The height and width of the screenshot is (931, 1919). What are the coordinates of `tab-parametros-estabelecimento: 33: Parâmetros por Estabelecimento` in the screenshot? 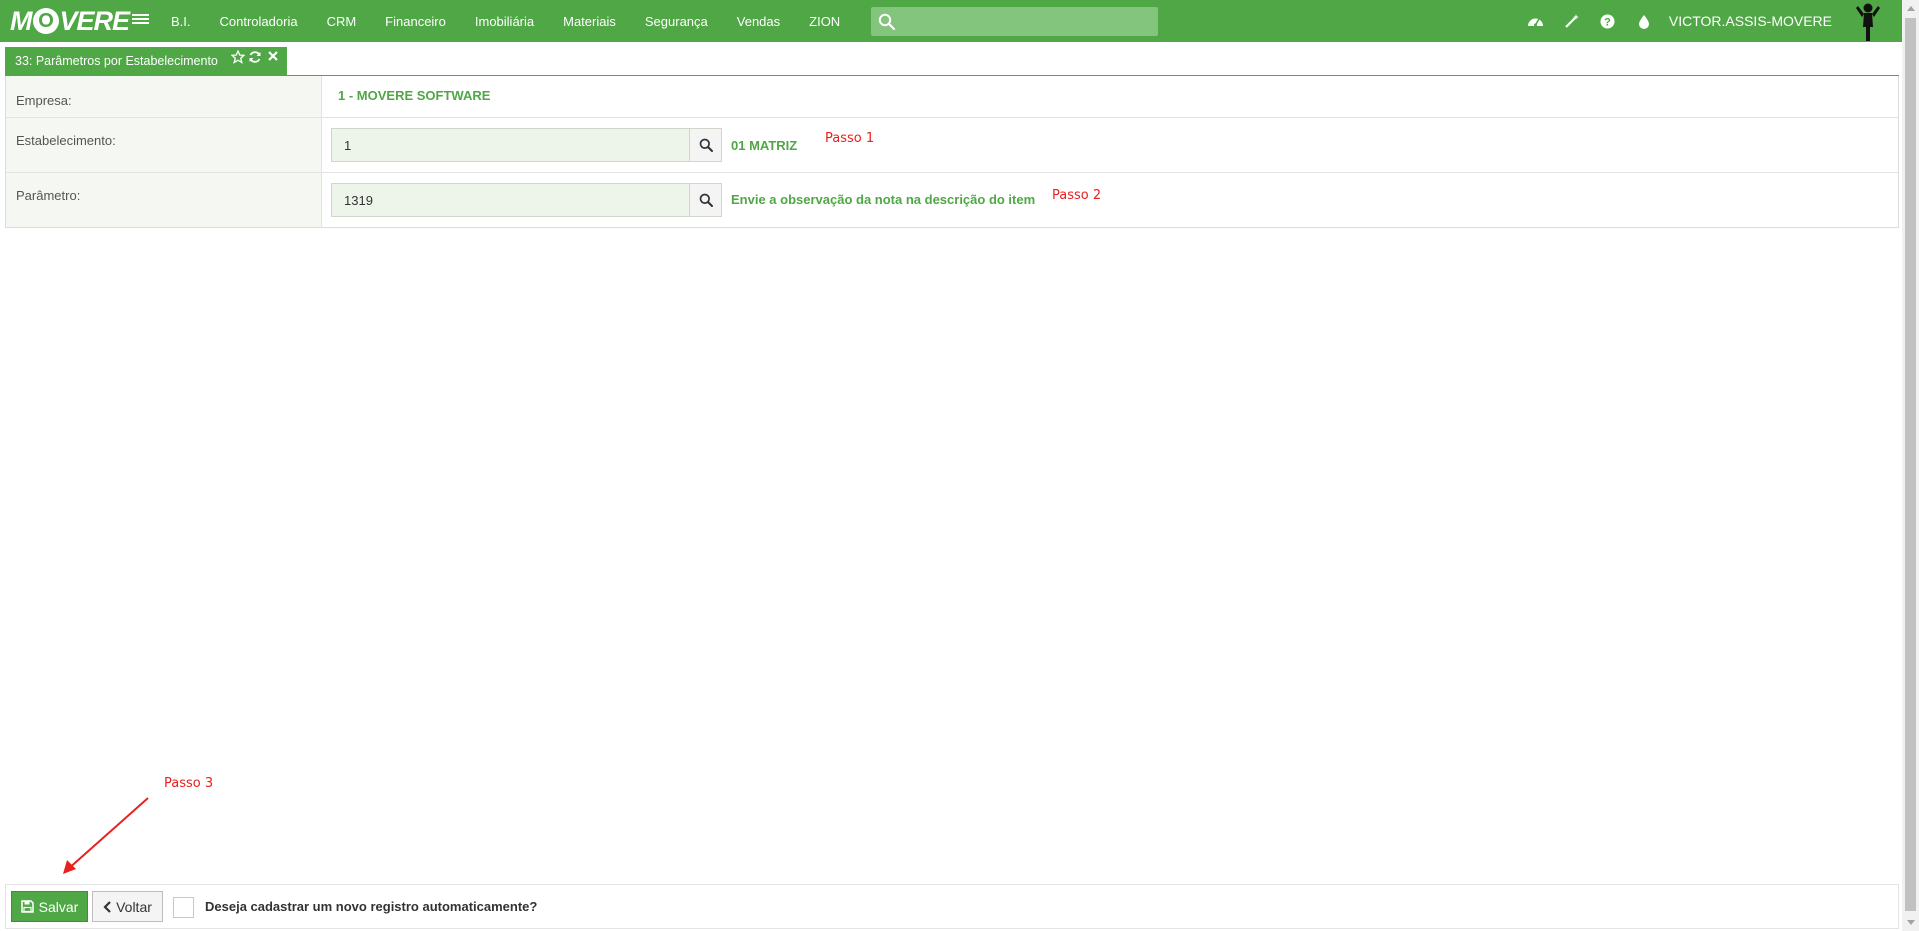 It's located at (146, 61).